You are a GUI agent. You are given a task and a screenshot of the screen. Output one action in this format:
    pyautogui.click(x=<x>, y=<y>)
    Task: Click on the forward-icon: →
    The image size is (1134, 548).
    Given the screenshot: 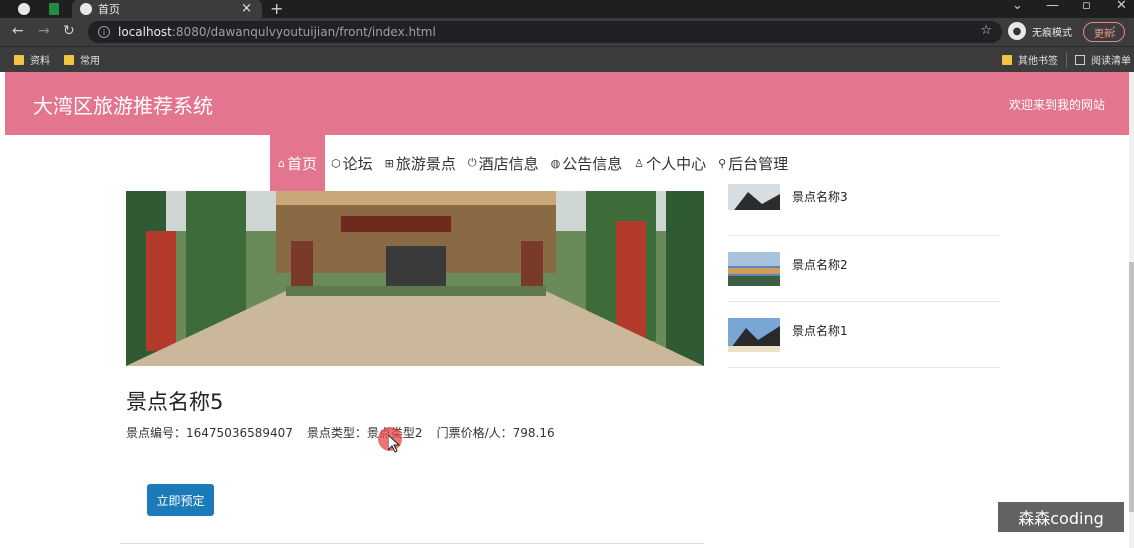 What is the action you would take?
    pyautogui.click(x=44, y=31)
    